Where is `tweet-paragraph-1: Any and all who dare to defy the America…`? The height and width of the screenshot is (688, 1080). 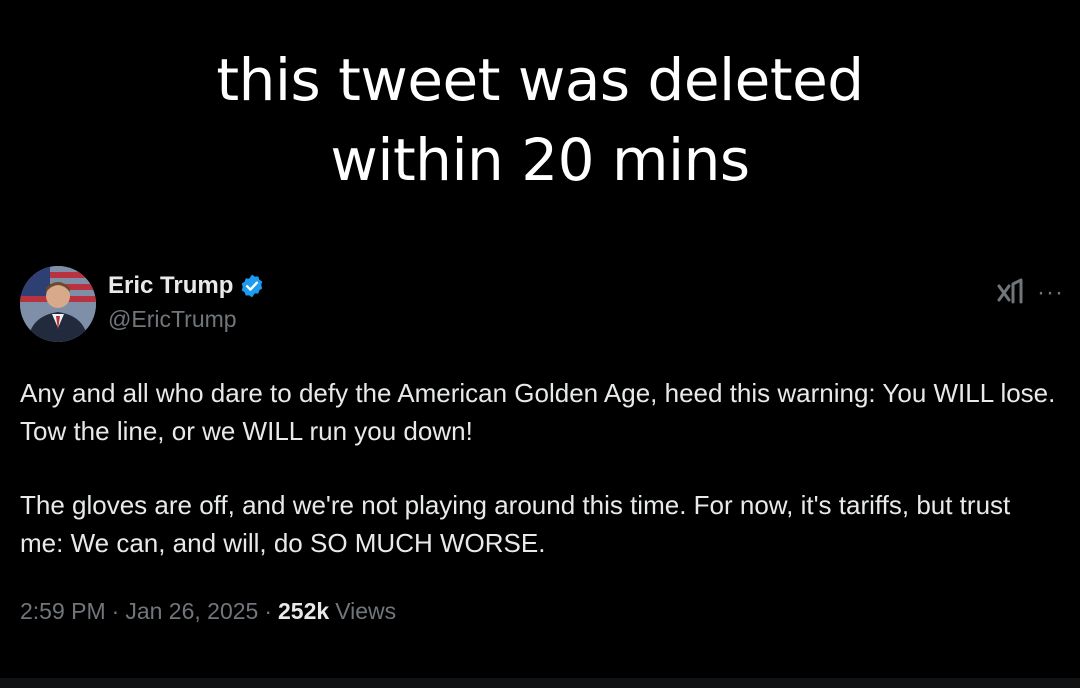
tweet-paragraph-1: Any and all who dare to defy the America… is located at coordinates (538, 412).